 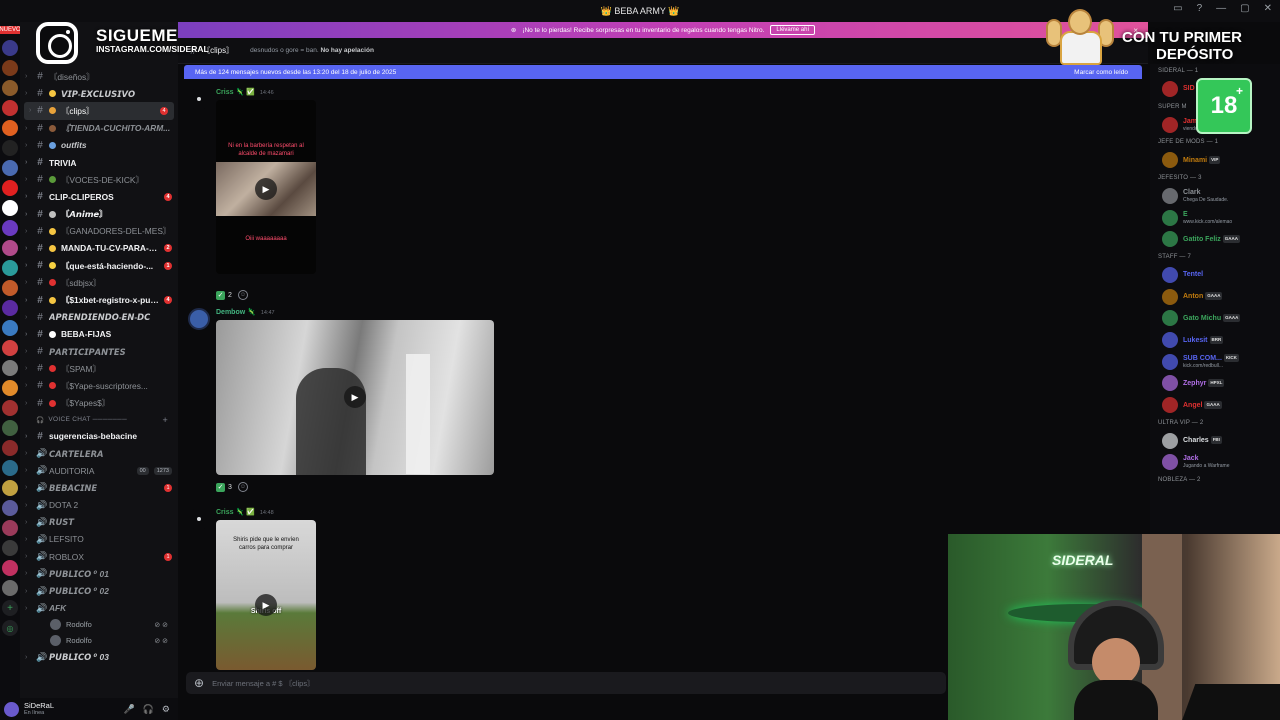 I want to click on member-item: Jack Jugando a Warframe, so click(x=1215, y=463).